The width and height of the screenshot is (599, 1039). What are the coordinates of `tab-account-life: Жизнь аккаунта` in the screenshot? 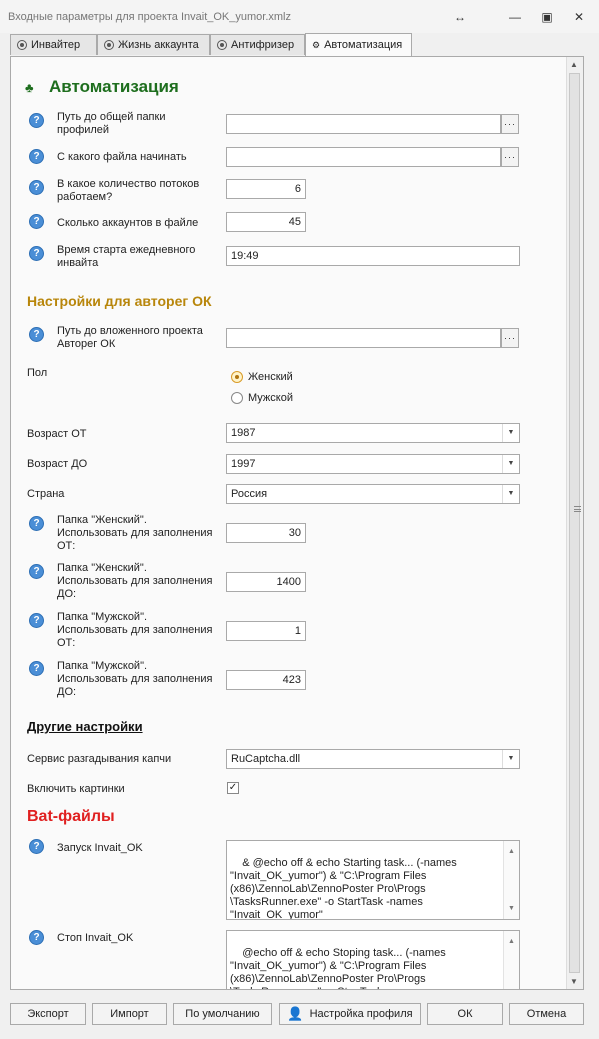 It's located at (153, 44).